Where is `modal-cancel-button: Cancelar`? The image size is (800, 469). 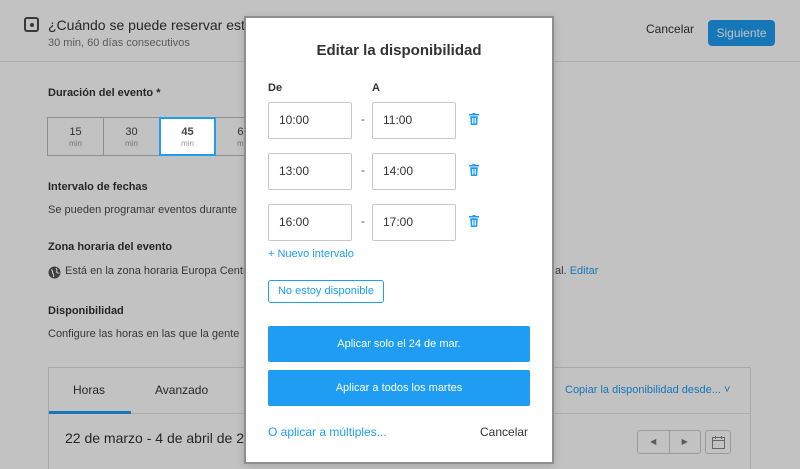
modal-cancel-button: Cancelar is located at coordinates (504, 432).